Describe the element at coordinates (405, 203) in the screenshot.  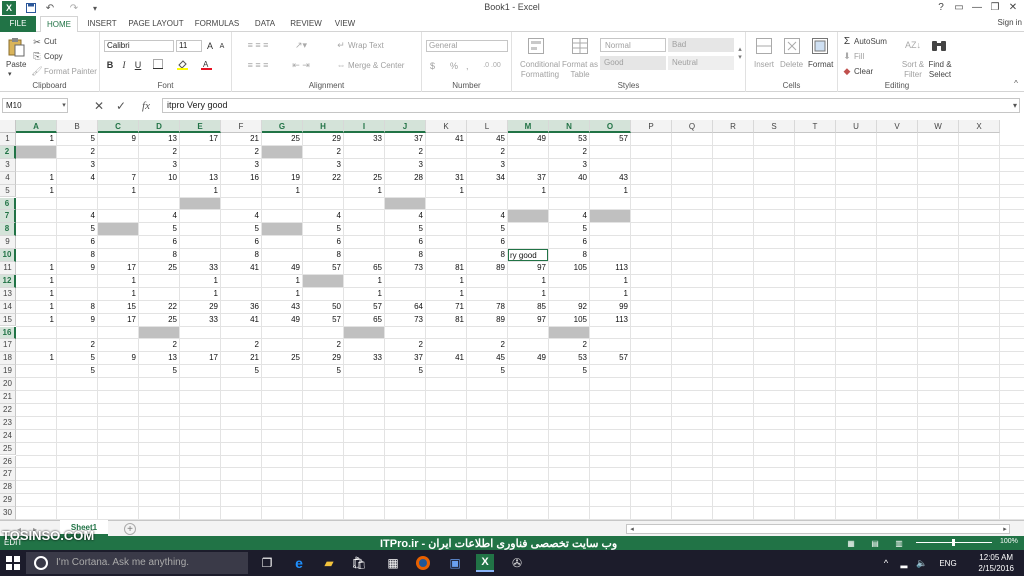
I see `cell-j6` at that location.